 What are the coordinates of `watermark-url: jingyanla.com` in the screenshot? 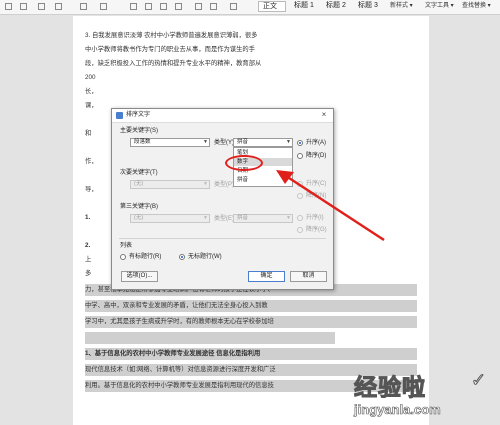 It's located at (397, 410).